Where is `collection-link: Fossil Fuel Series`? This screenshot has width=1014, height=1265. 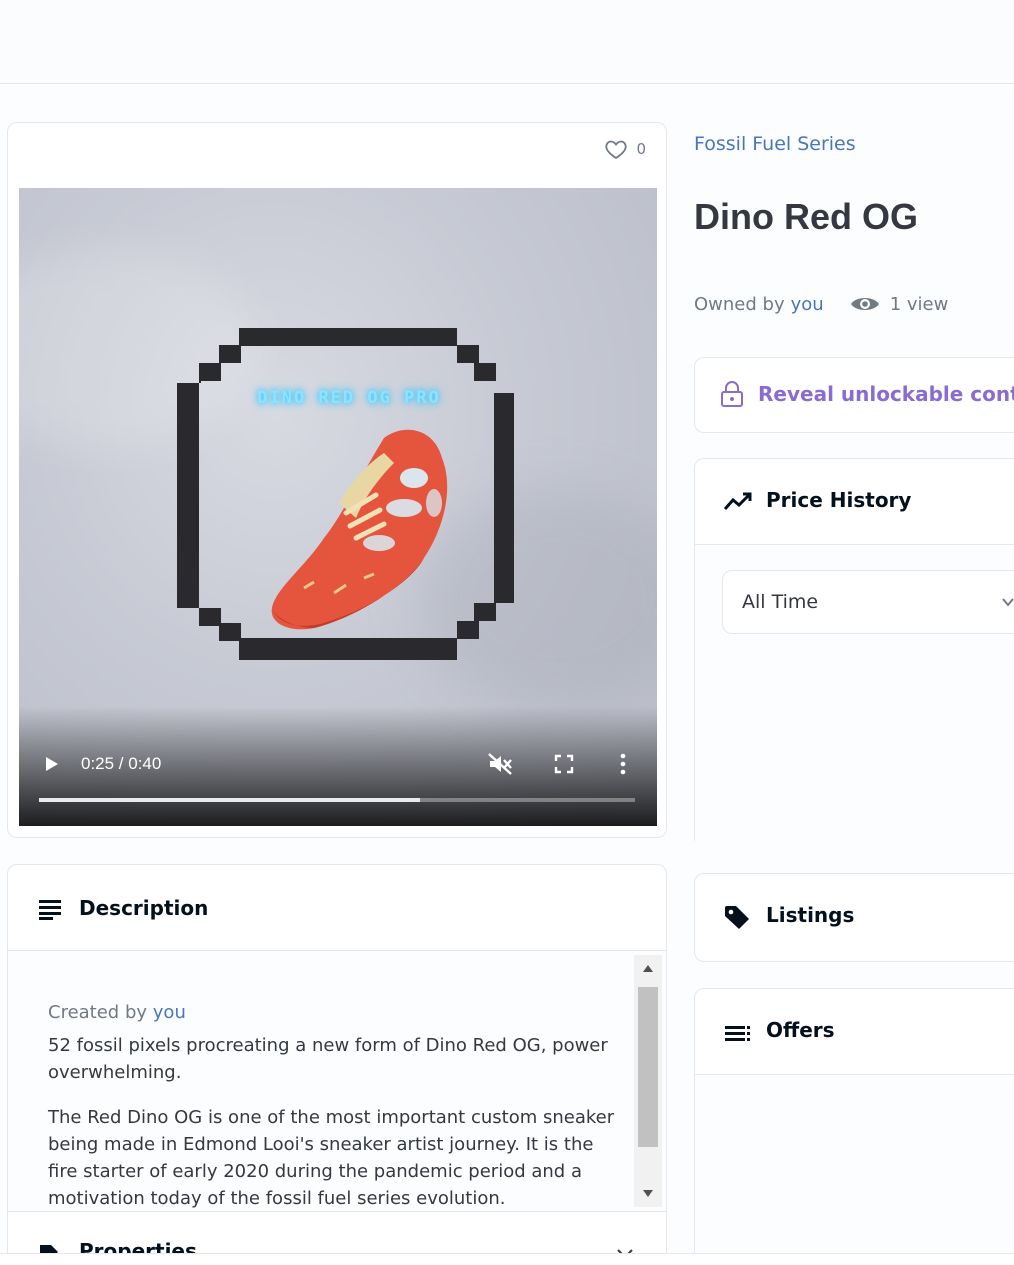 collection-link: Fossil Fuel Series is located at coordinates (775, 144).